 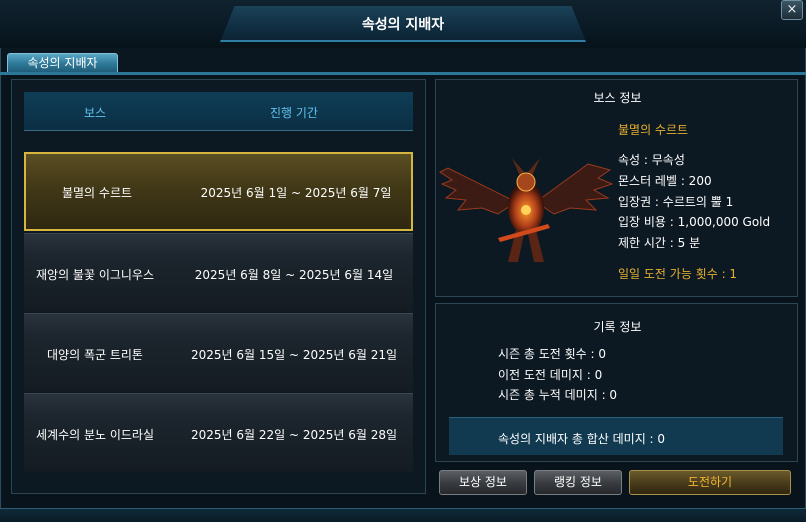 I want to click on boss-row: 재앙의 불꽃 이그니우스 2025년 6월 8일 ~ 2025년 6월 14일, so click(x=218, y=272).